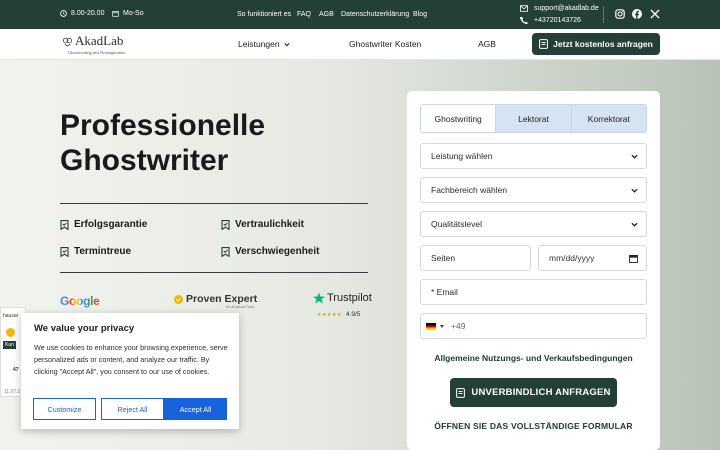 This screenshot has width=720, height=450. Describe the element at coordinates (80, 301) in the screenshot. I see `google-badge: Google` at that location.